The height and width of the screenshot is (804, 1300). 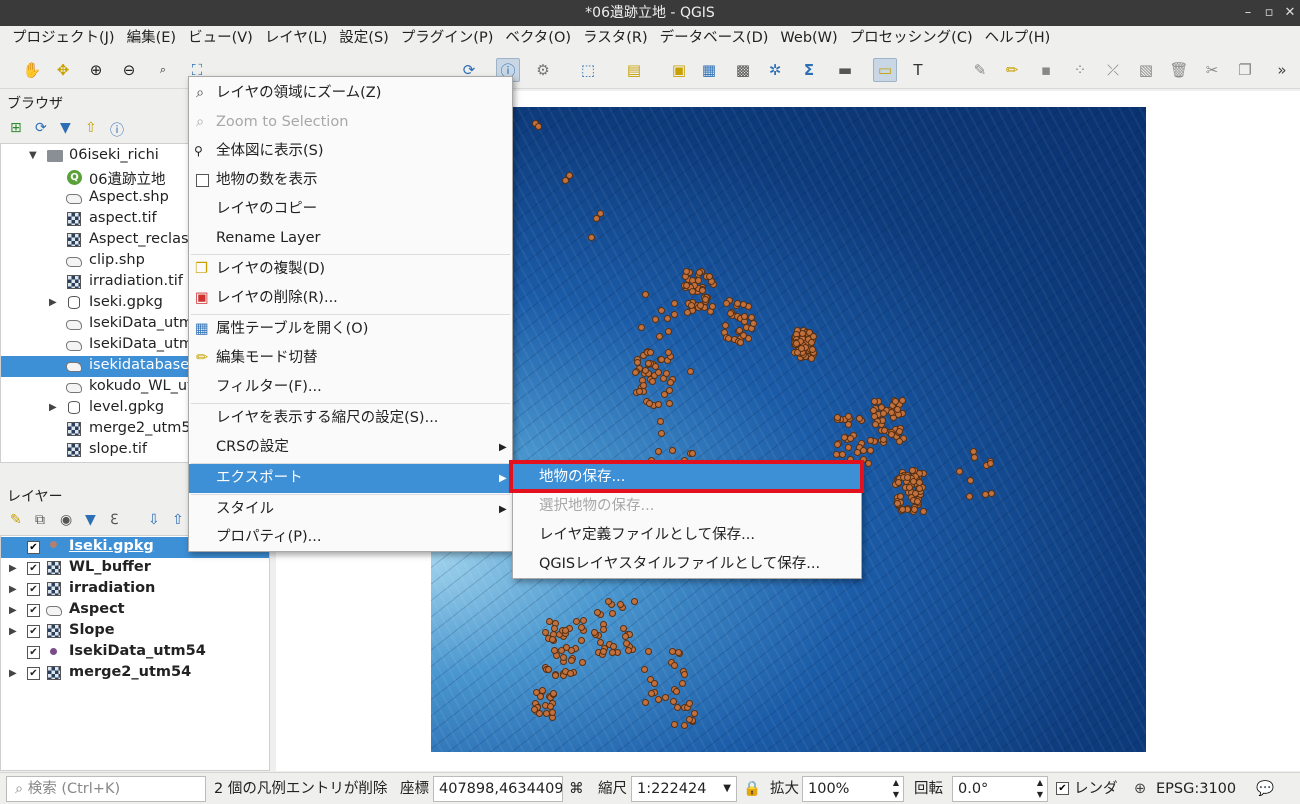 I want to click on toggle-editing-icon: ✏, so click(x=1012, y=70).